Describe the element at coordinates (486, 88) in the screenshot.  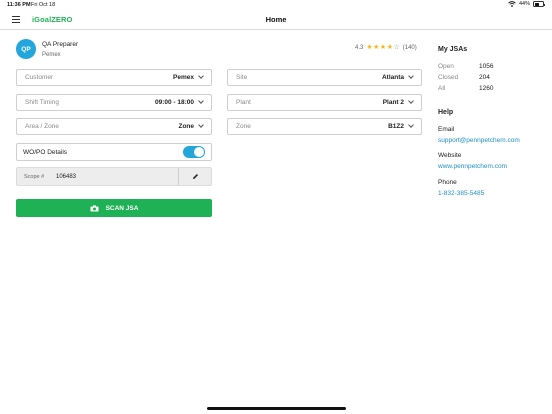
I see `jsa-all-value: 1260` at that location.